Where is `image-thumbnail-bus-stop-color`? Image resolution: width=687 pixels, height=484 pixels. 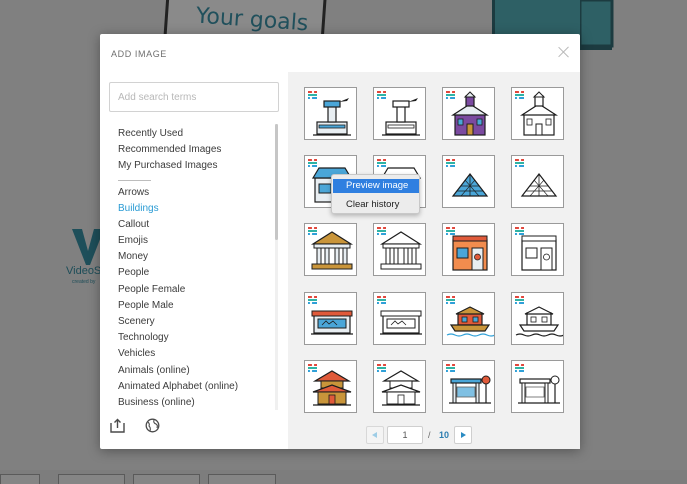
image-thumbnail-bus-stop-color is located at coordinates (468, 386).